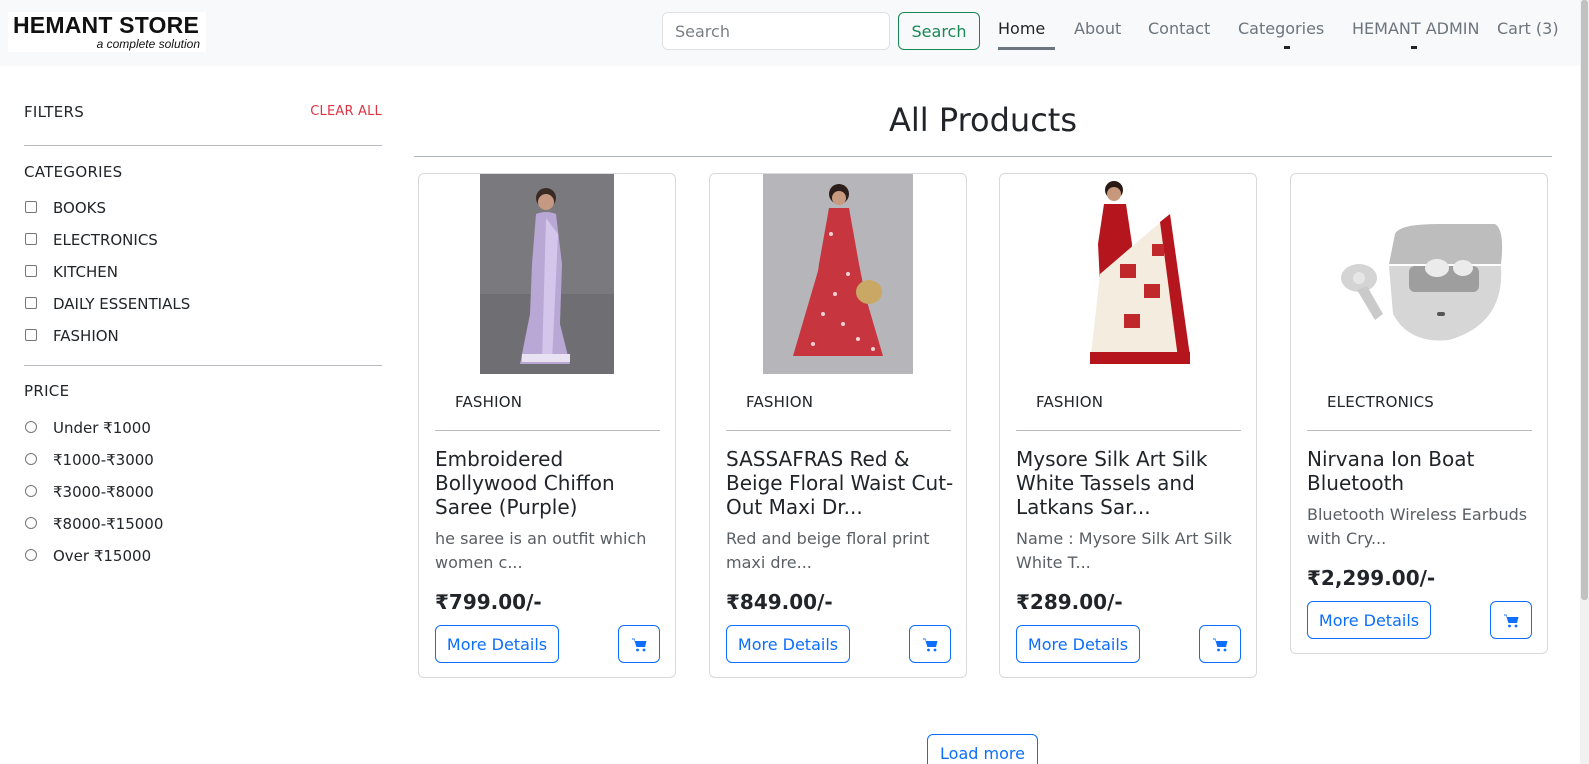  What do you see at coordinates (174, 241) in the screenshot?
I see `category-option-electronics: ELECTRONICS` at bounding box center [174, 241].